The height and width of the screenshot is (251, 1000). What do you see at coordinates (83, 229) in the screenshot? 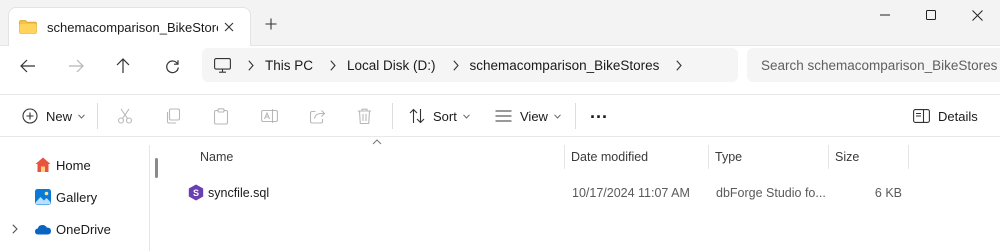
I see `nav-label-onedrive: OneDrive` at bounding box center [83, 229].